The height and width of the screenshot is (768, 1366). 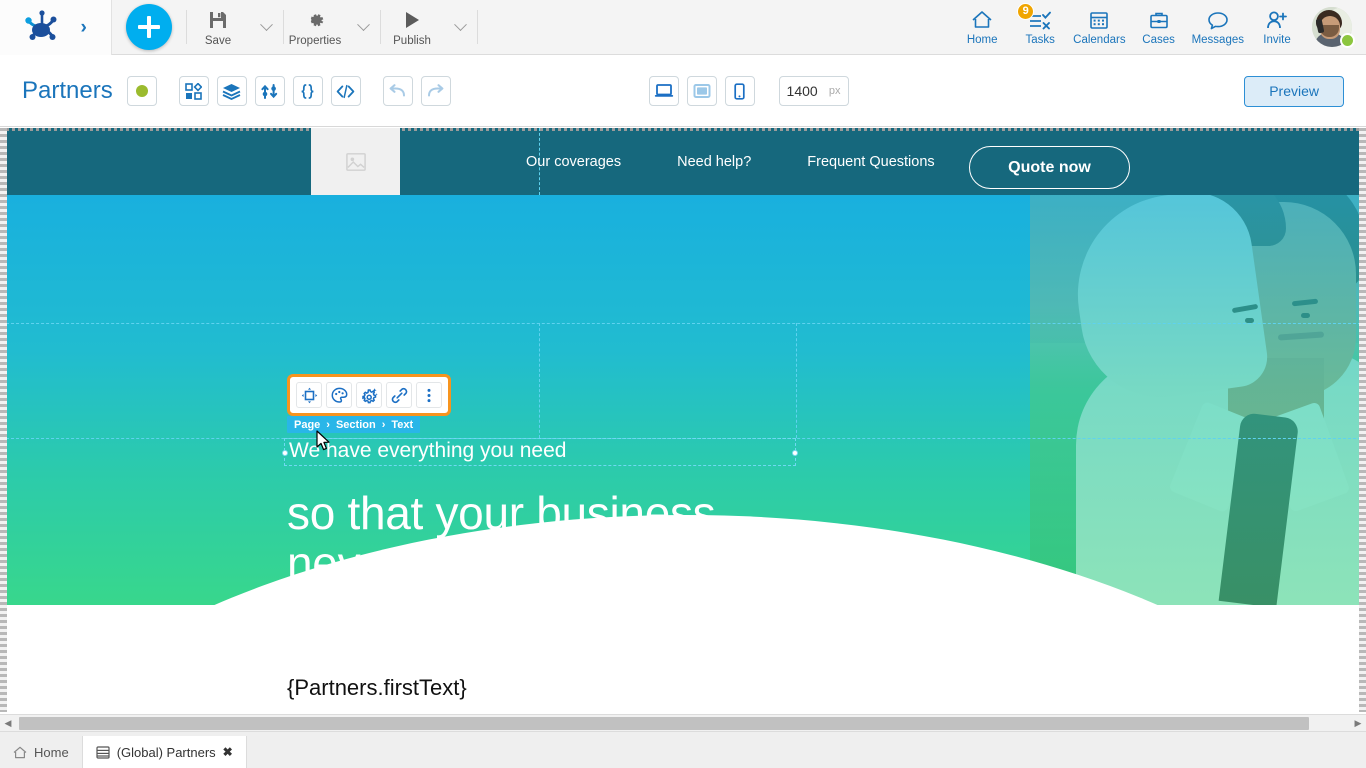 I want to click on canvas-left-edge, so click(x=3, y=420).